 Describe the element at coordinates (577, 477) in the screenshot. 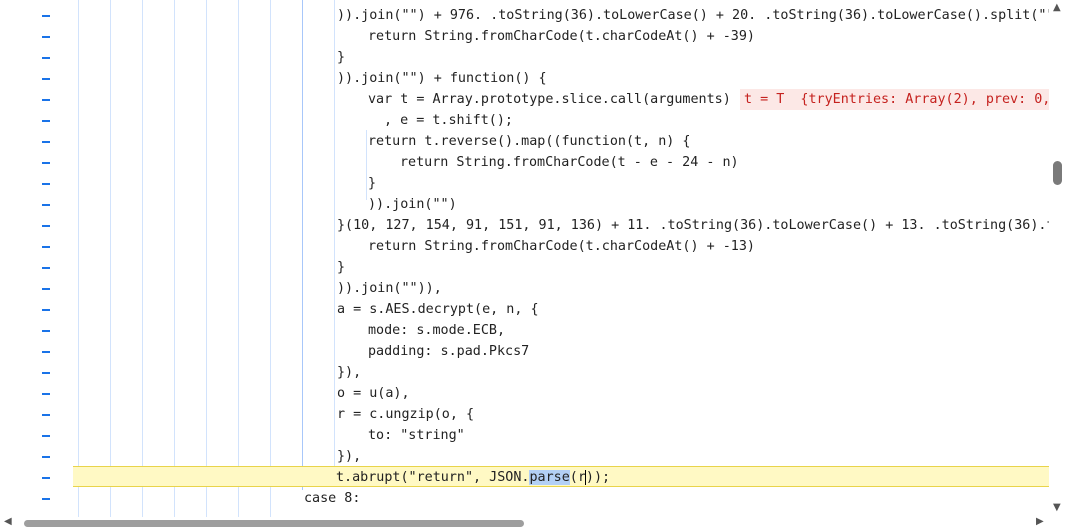

I see `code-text-before-cursor: (r` at that location.